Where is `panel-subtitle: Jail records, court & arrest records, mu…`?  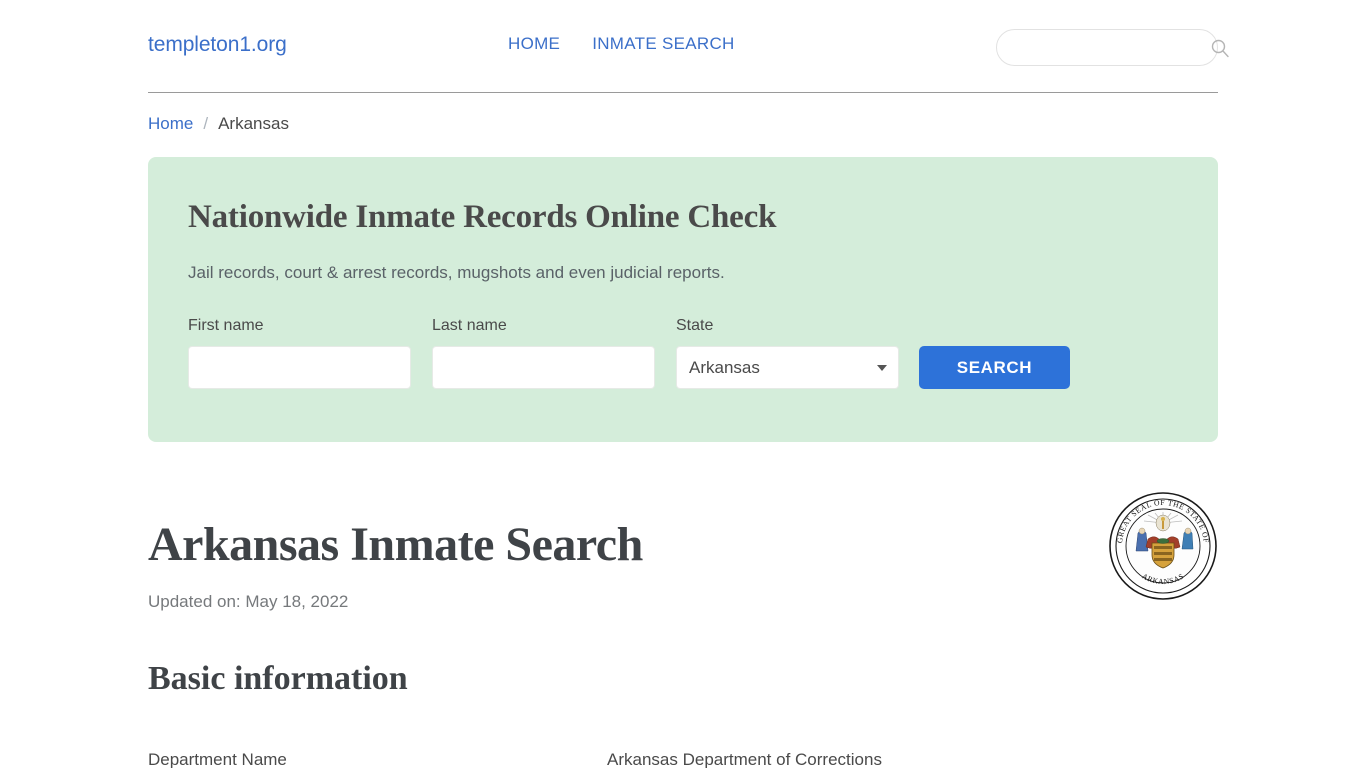
panel-subtitle: Jail records, court & arrest records, mu… is located at coordinates (456, 272).